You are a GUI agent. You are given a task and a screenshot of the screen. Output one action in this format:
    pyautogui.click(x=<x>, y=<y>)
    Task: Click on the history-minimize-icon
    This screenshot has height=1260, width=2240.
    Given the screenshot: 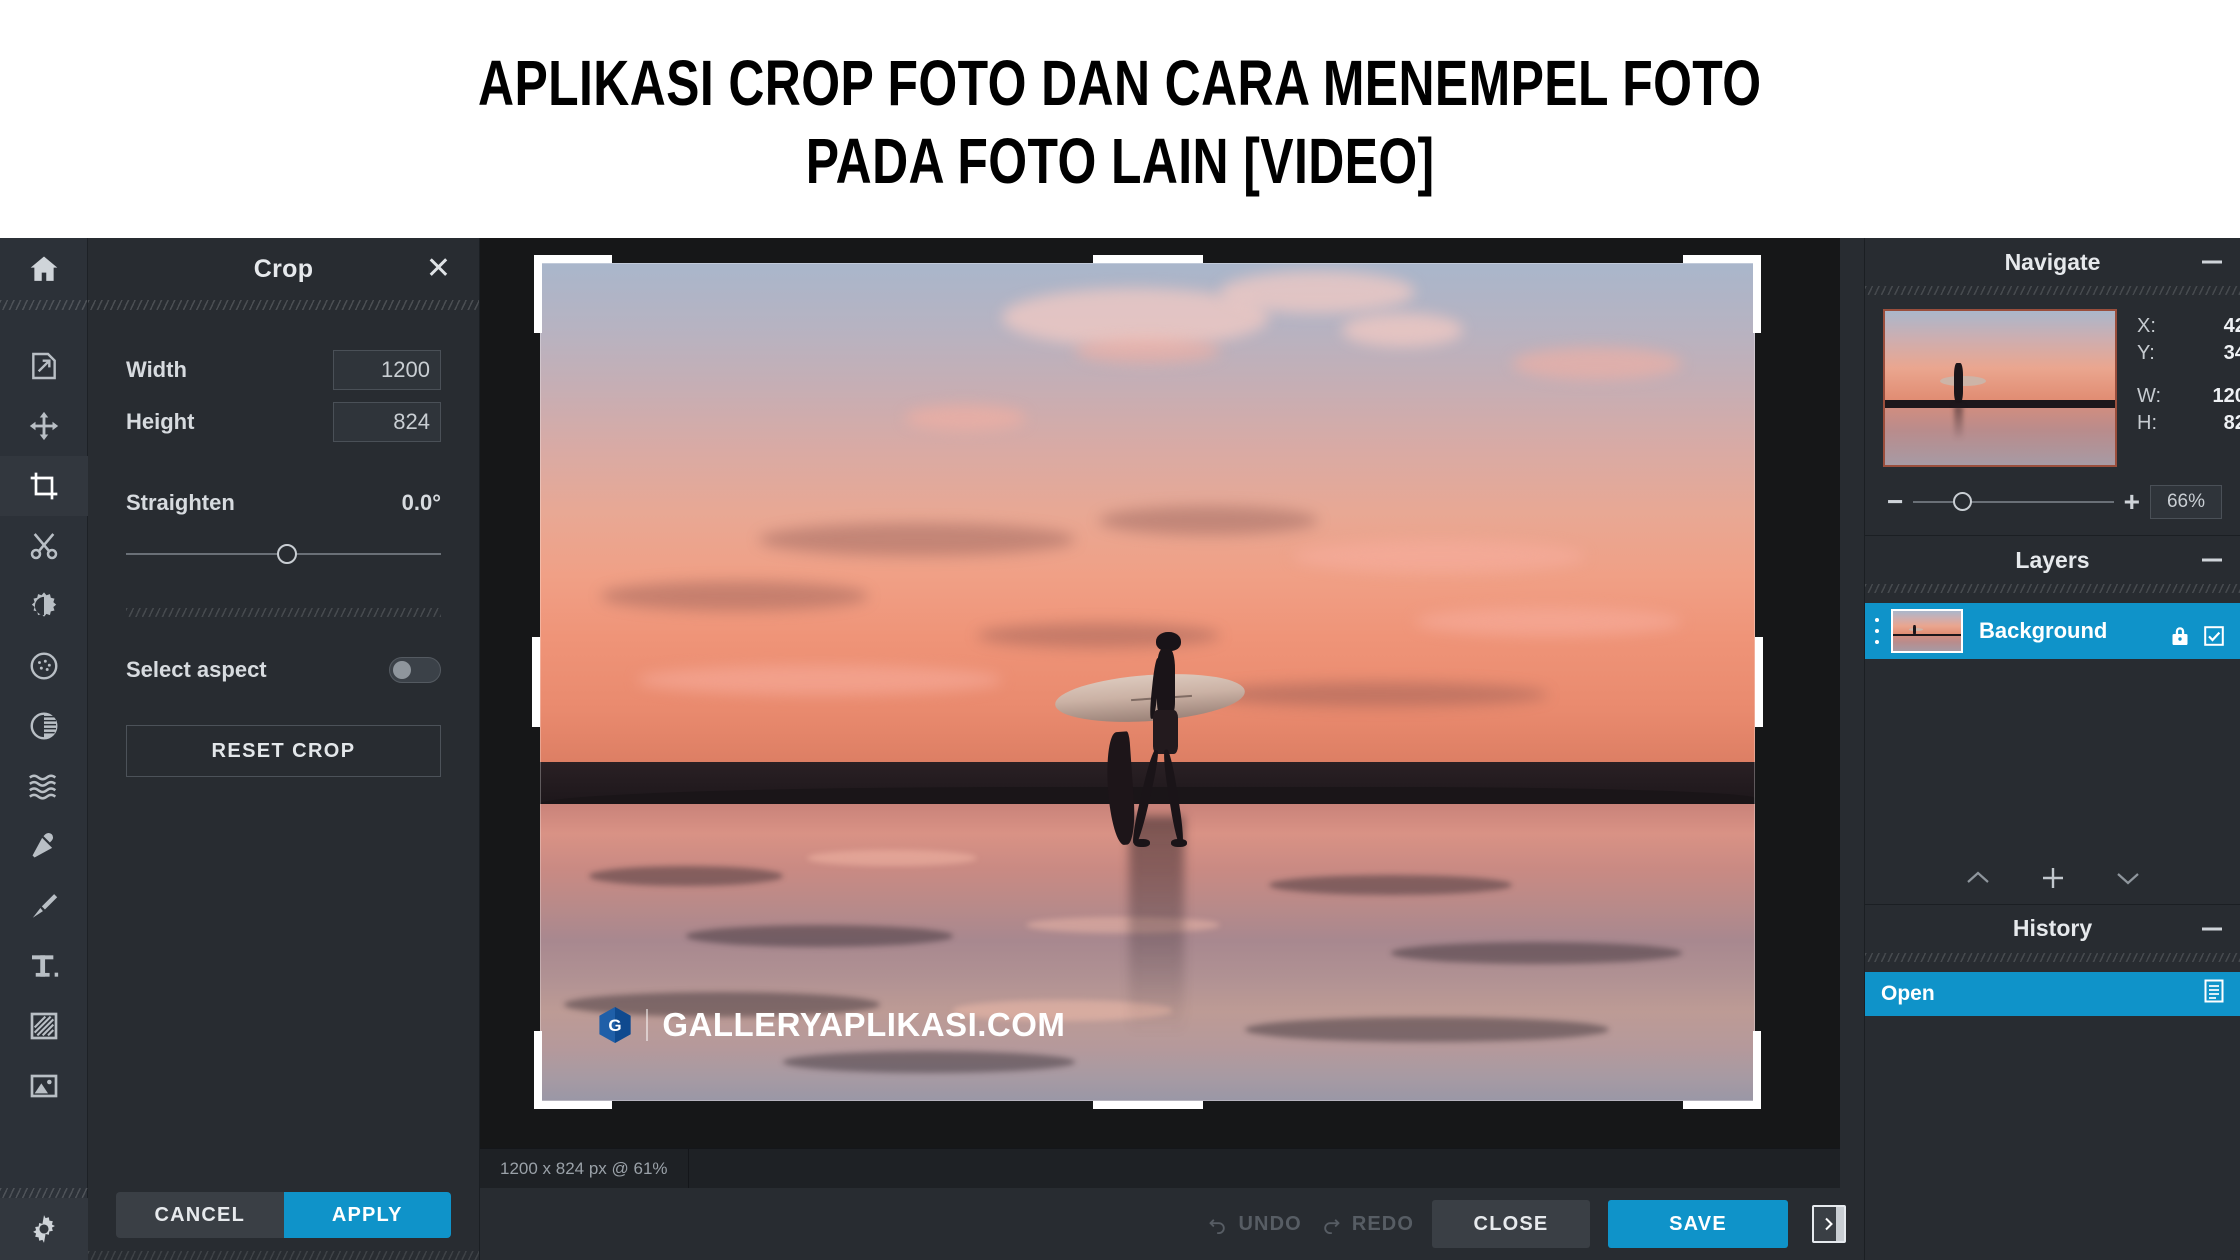 What is the action you would take?
    pyautogui.click(x=2212, y=928)
    